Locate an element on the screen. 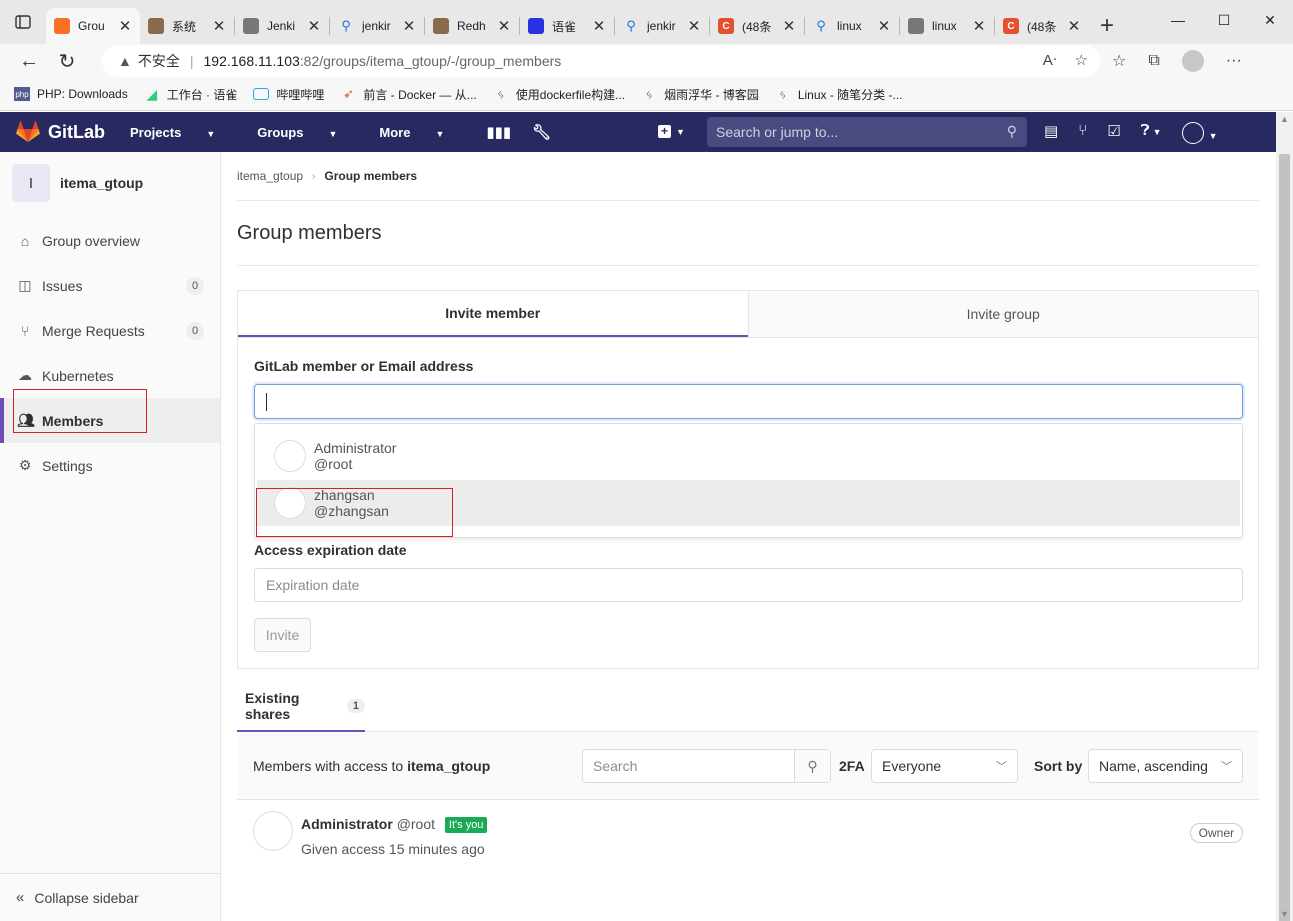 The height and width of the screenshot is (921, 1293). tab-invite-member: Invite member is located at coordinates (493, 314).